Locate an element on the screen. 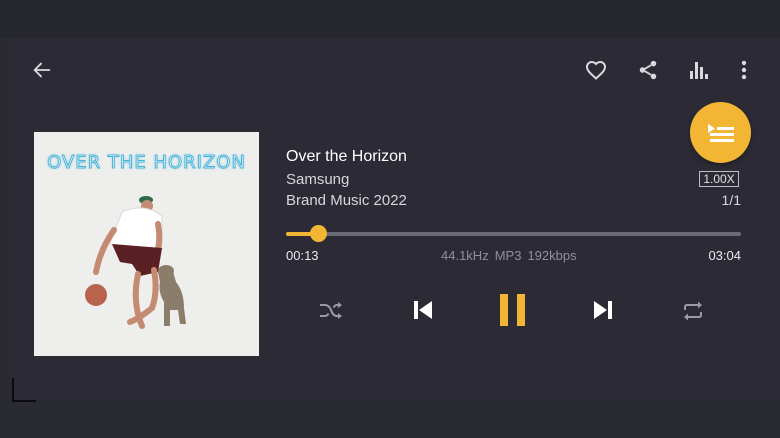  share-icon is located at coordinates (648, 70).